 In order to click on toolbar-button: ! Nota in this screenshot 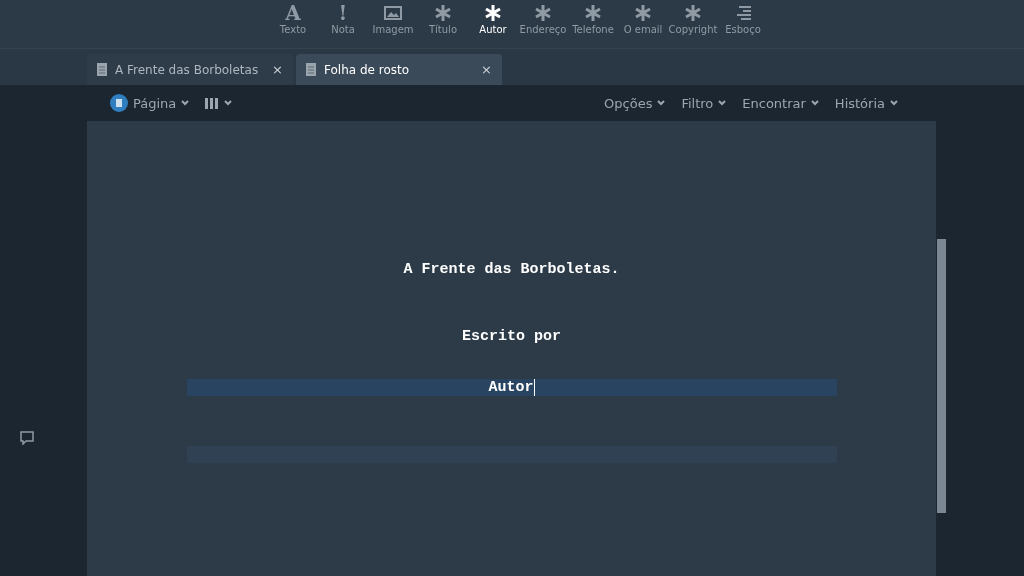, I will do `click(343, 18)`.